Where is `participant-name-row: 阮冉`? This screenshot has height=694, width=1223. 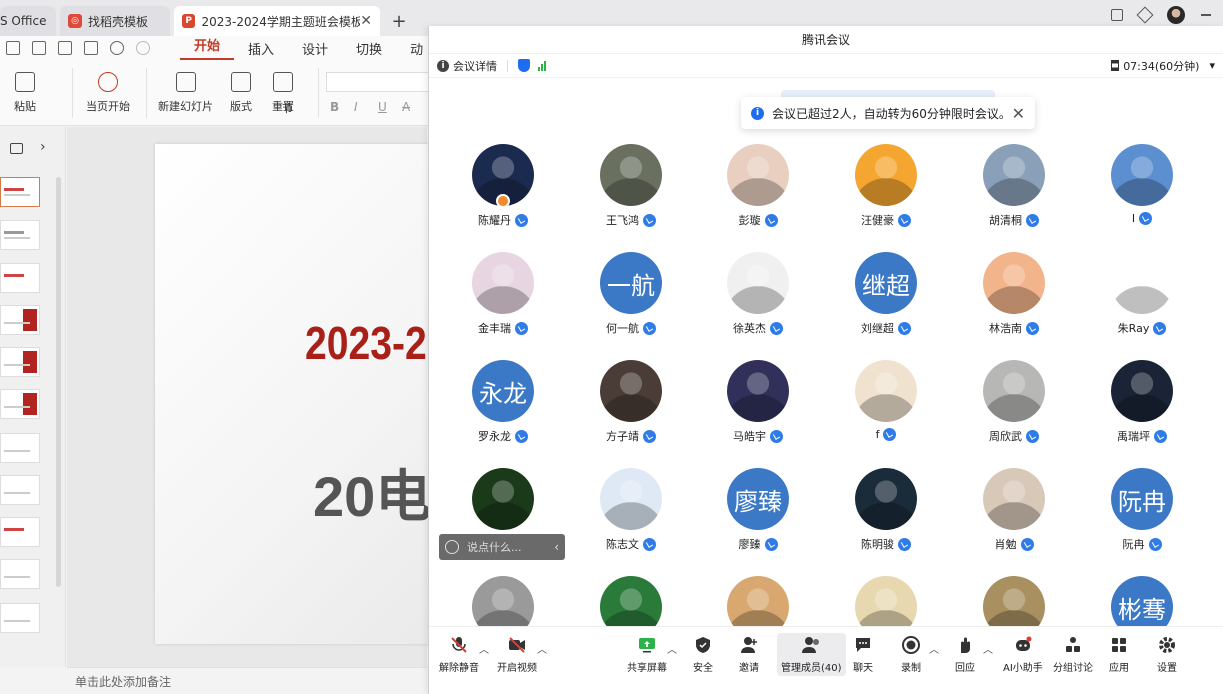 participant-name-row: 阮冉 is located at coordinates (1142, 544).